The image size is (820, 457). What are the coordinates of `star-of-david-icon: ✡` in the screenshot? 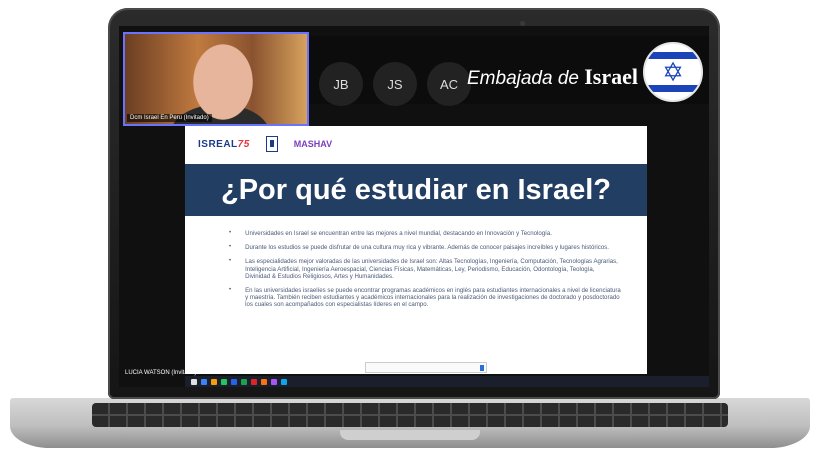 It's located at (673, 72).